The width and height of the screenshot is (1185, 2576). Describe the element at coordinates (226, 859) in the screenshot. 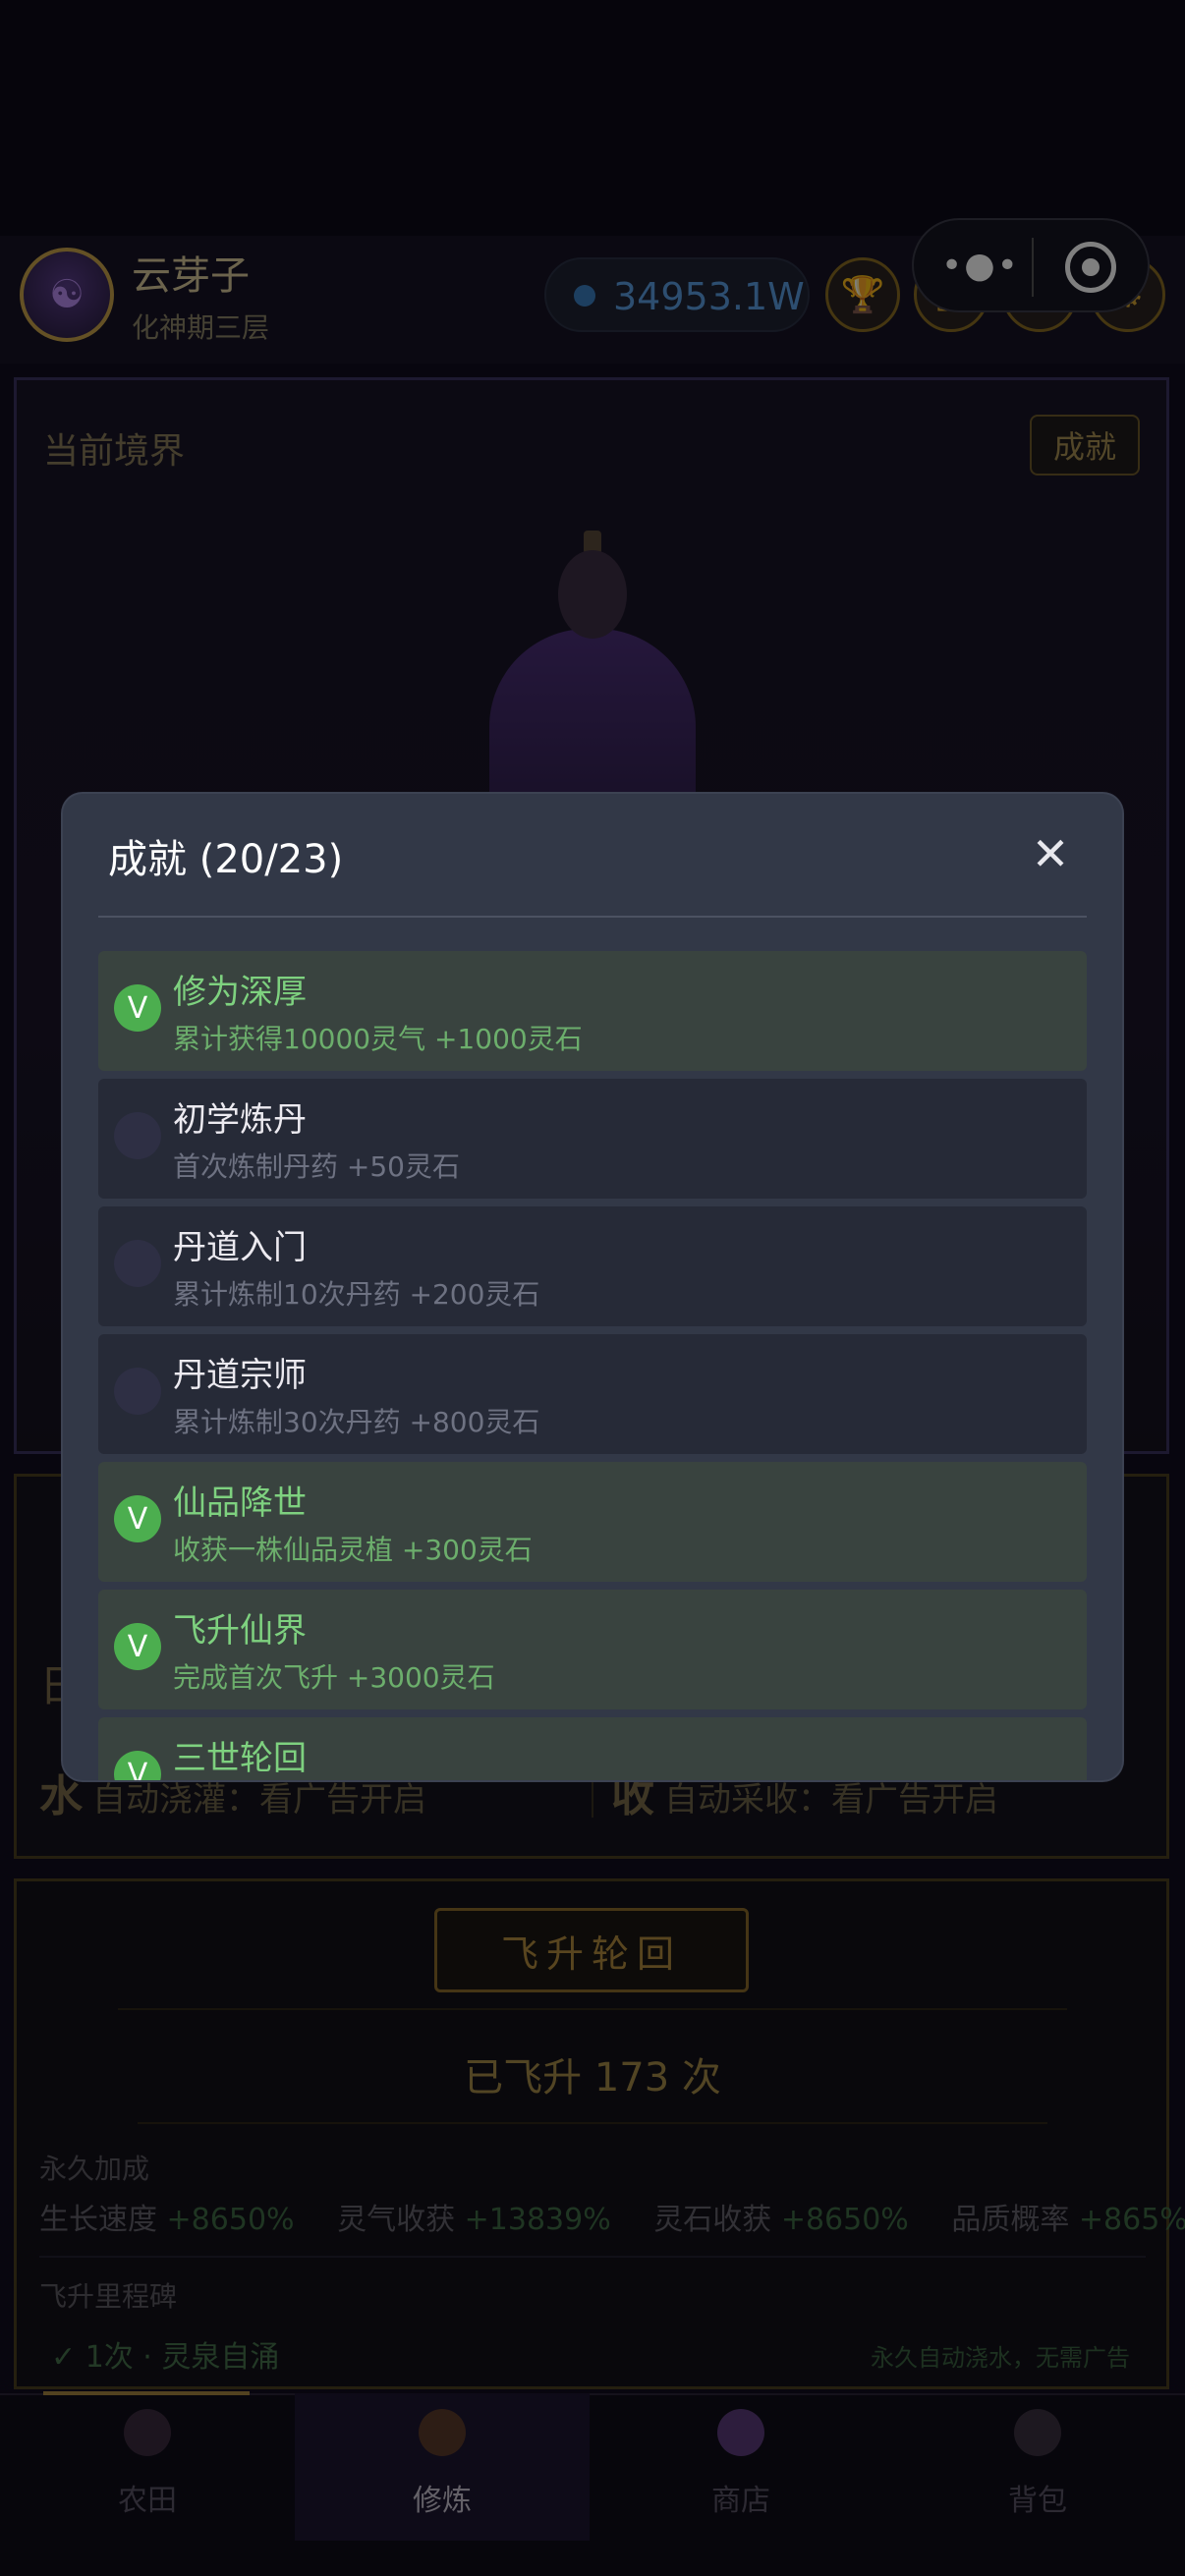

I see `modal-title: 成就 (20/23)` at that location.